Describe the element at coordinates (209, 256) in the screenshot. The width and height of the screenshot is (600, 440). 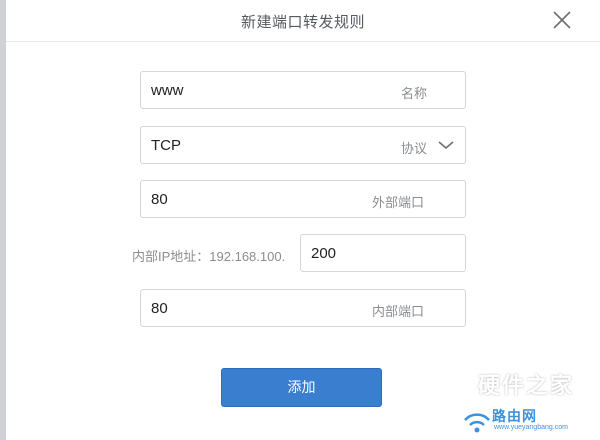
I see `internal-ip-prefix: 内部IP地址：192.168.100.` at that location.